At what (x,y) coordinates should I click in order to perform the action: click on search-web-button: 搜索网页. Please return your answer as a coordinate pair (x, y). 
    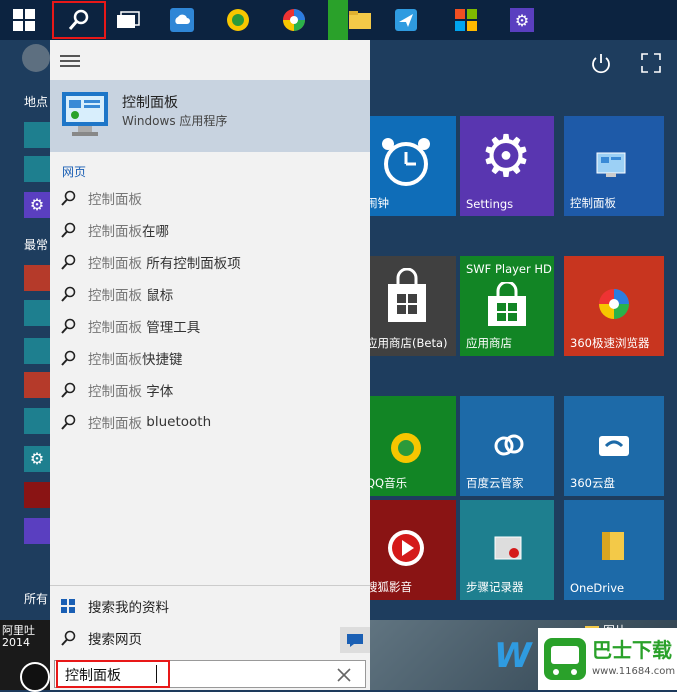
    Looking at the image, I should click on (101, 638).